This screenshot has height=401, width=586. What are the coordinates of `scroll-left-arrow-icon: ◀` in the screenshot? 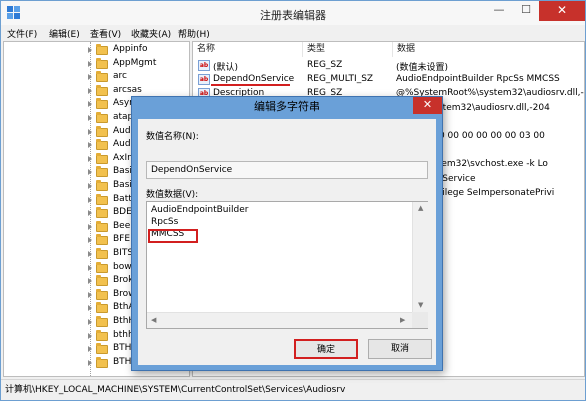 It's located at (153, 320).